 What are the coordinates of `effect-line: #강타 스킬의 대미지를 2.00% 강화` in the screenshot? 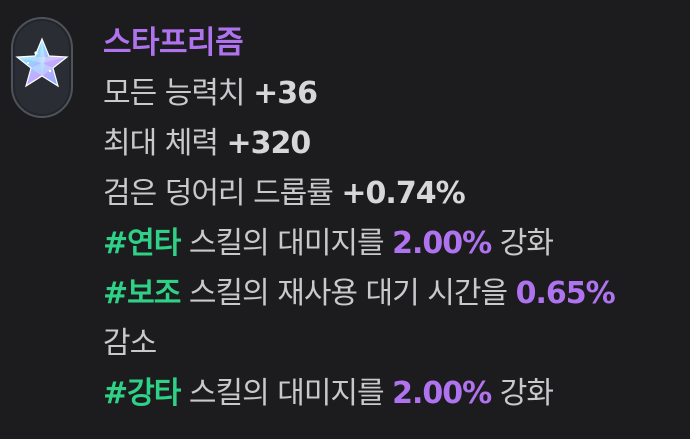 It's located at (393, 394).